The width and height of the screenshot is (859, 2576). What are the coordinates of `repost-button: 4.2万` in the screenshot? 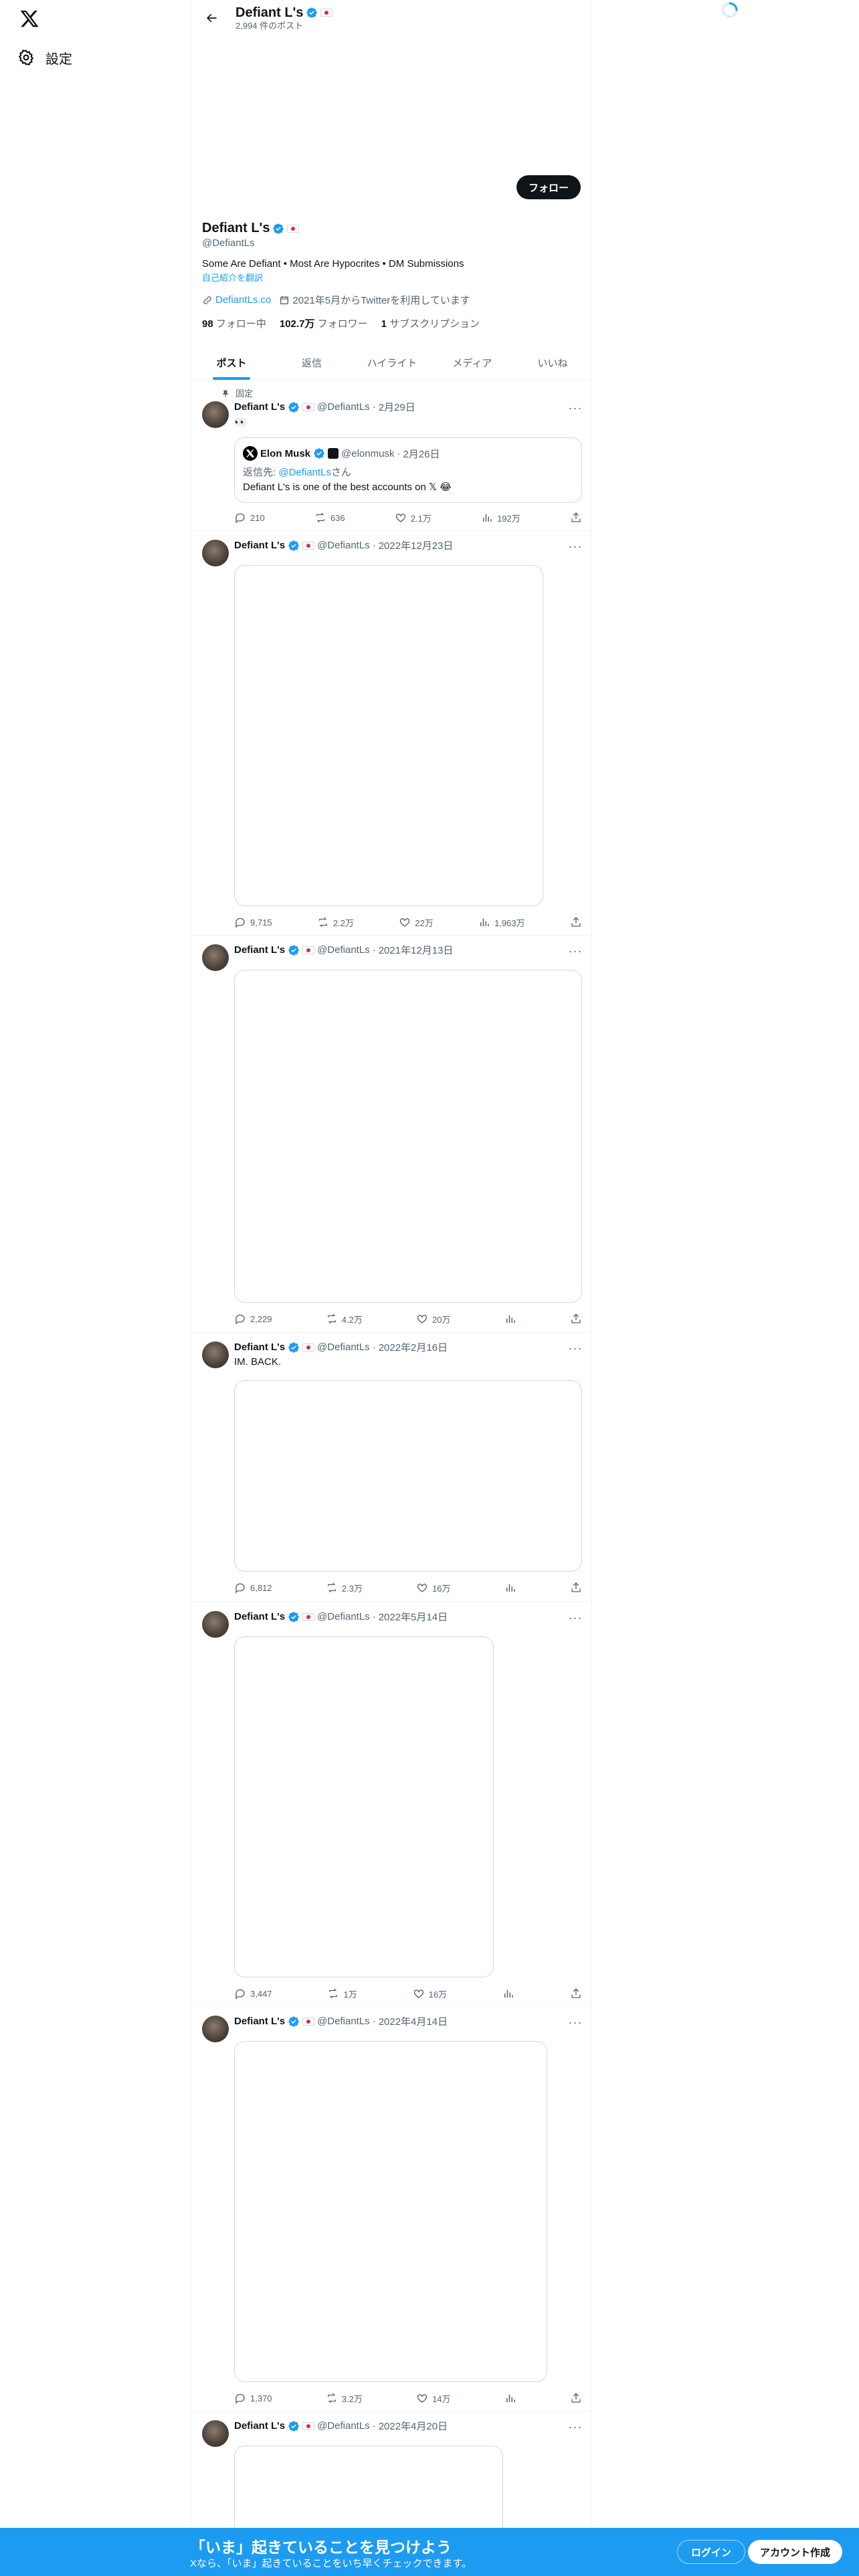 It's located at (345, 1319).